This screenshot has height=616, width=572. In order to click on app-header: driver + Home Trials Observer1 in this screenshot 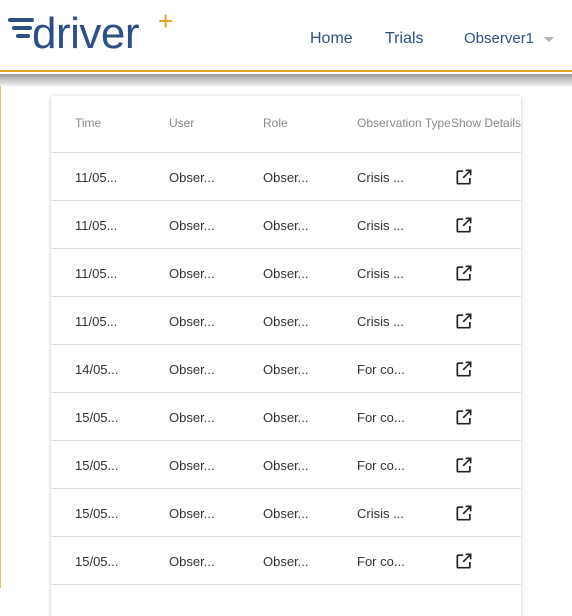, I will do `click(286, 36)`.